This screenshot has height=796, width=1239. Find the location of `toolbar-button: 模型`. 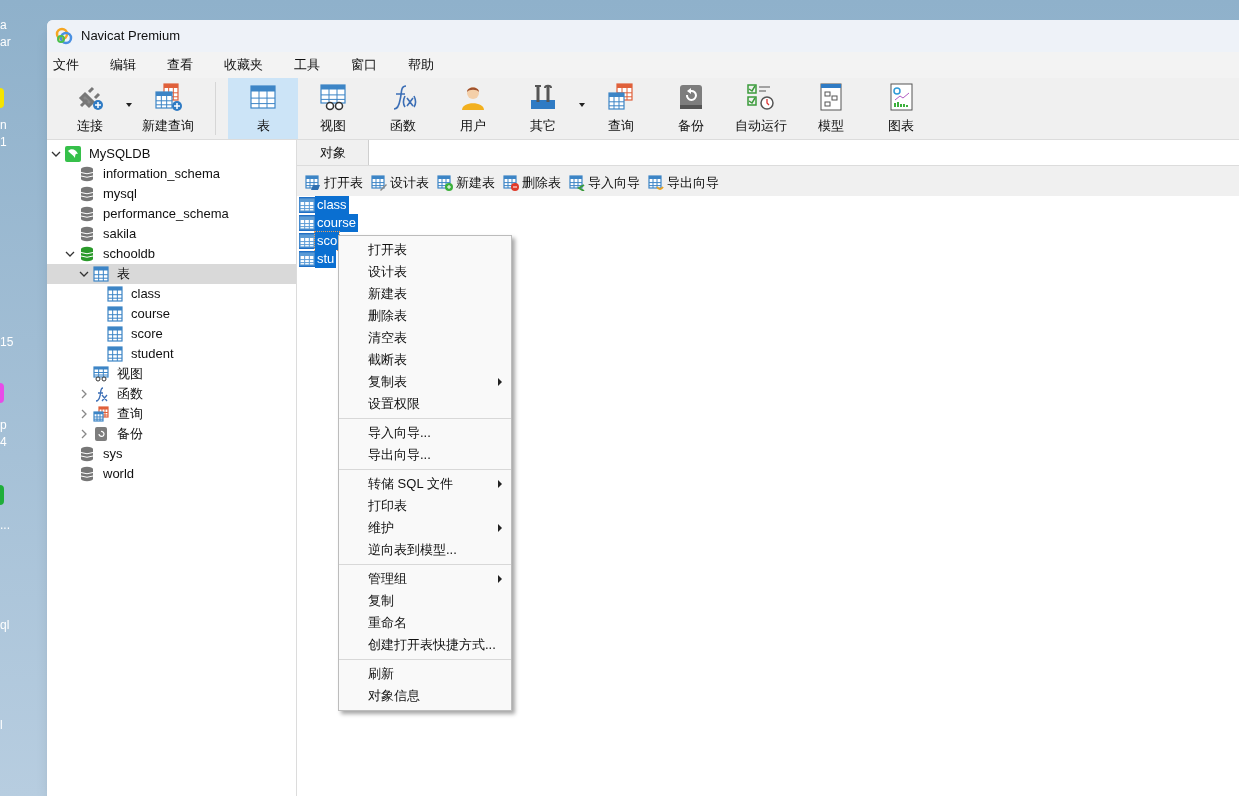

toolbar-button: 模型 is located at coordinates (831, 108).